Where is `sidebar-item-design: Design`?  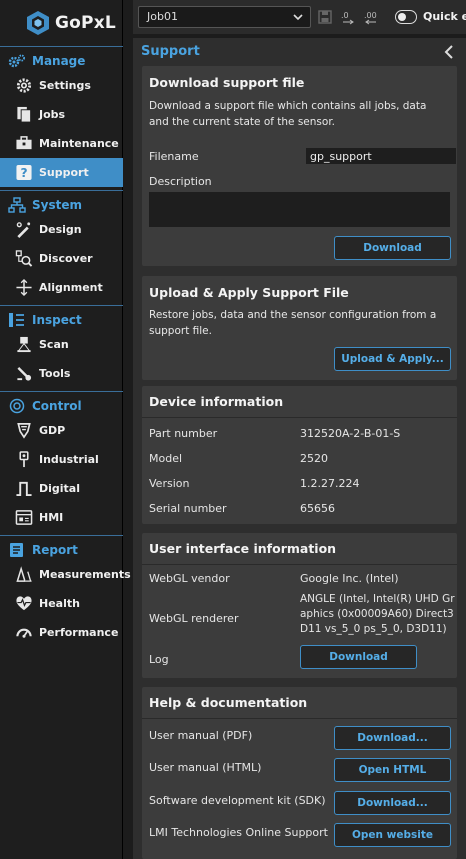
sidebar-item-design: Design is located at coordinates (61, 229).